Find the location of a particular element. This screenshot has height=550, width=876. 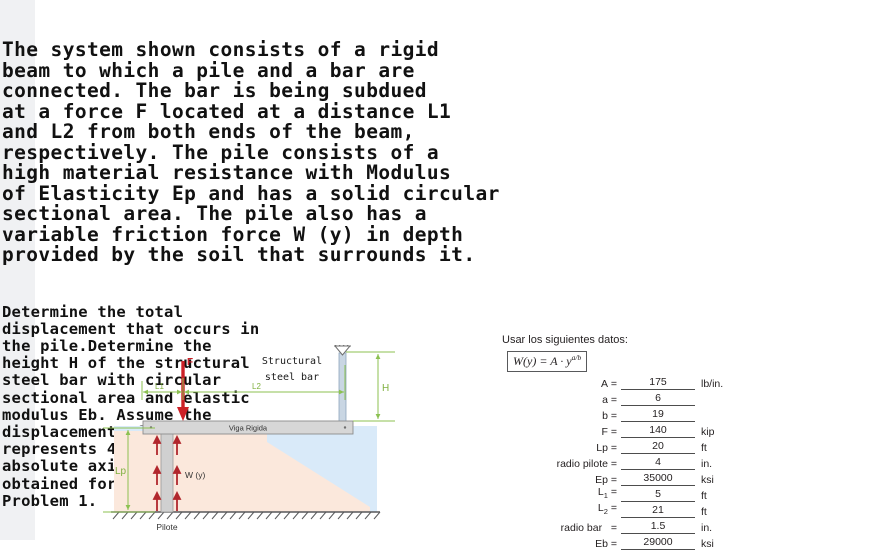

given-data-row: F = 140 kip is located at coordinates (630, 430).